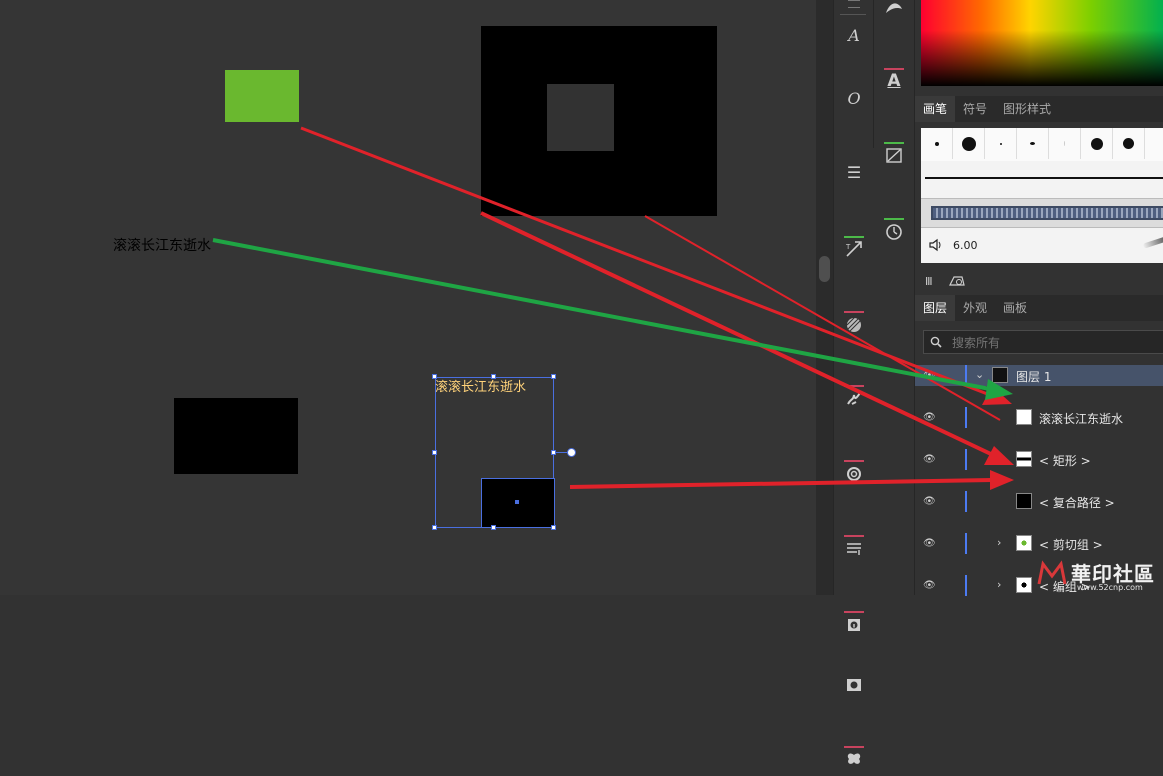 Image resolution: width=1163 pixels, height=776 pixels. What do you see at coordinates (894, 13) in the screenshot?
I see `shape-tool-icon` at bounding box center [894, 13].